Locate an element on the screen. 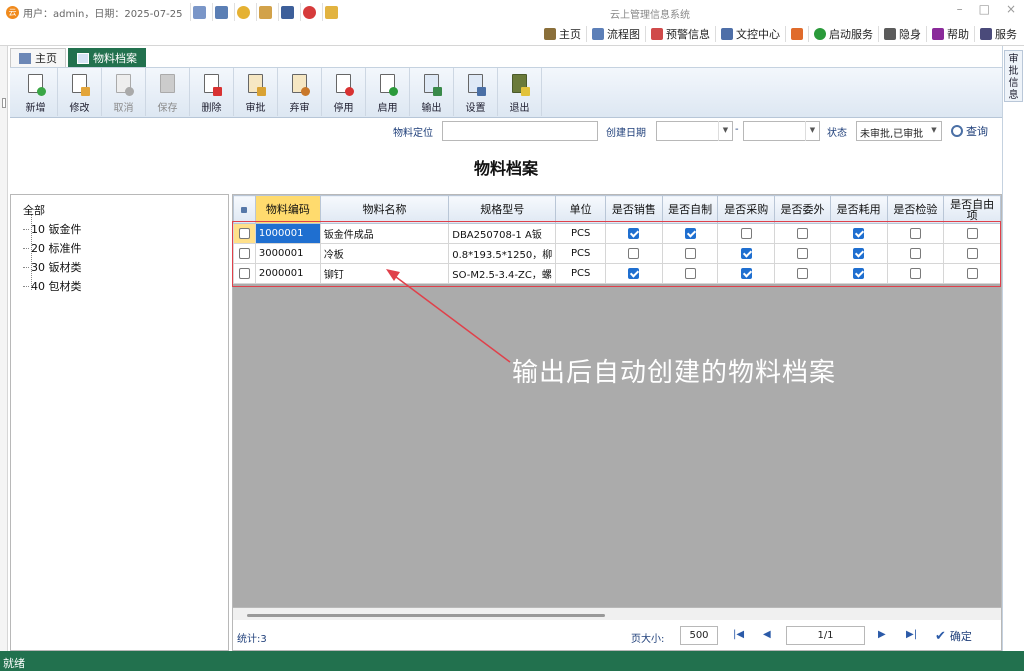 This screenshot has height=671, width=1024. enable-button: 启用 is located at coordinates (388, 92).